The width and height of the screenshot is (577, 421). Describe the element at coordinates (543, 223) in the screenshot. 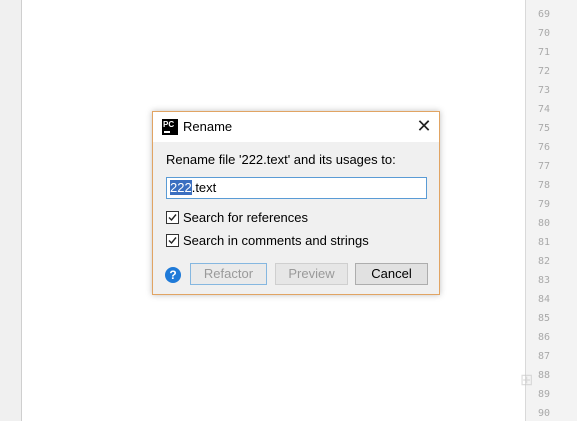

I see `line-number: 80` at that location.